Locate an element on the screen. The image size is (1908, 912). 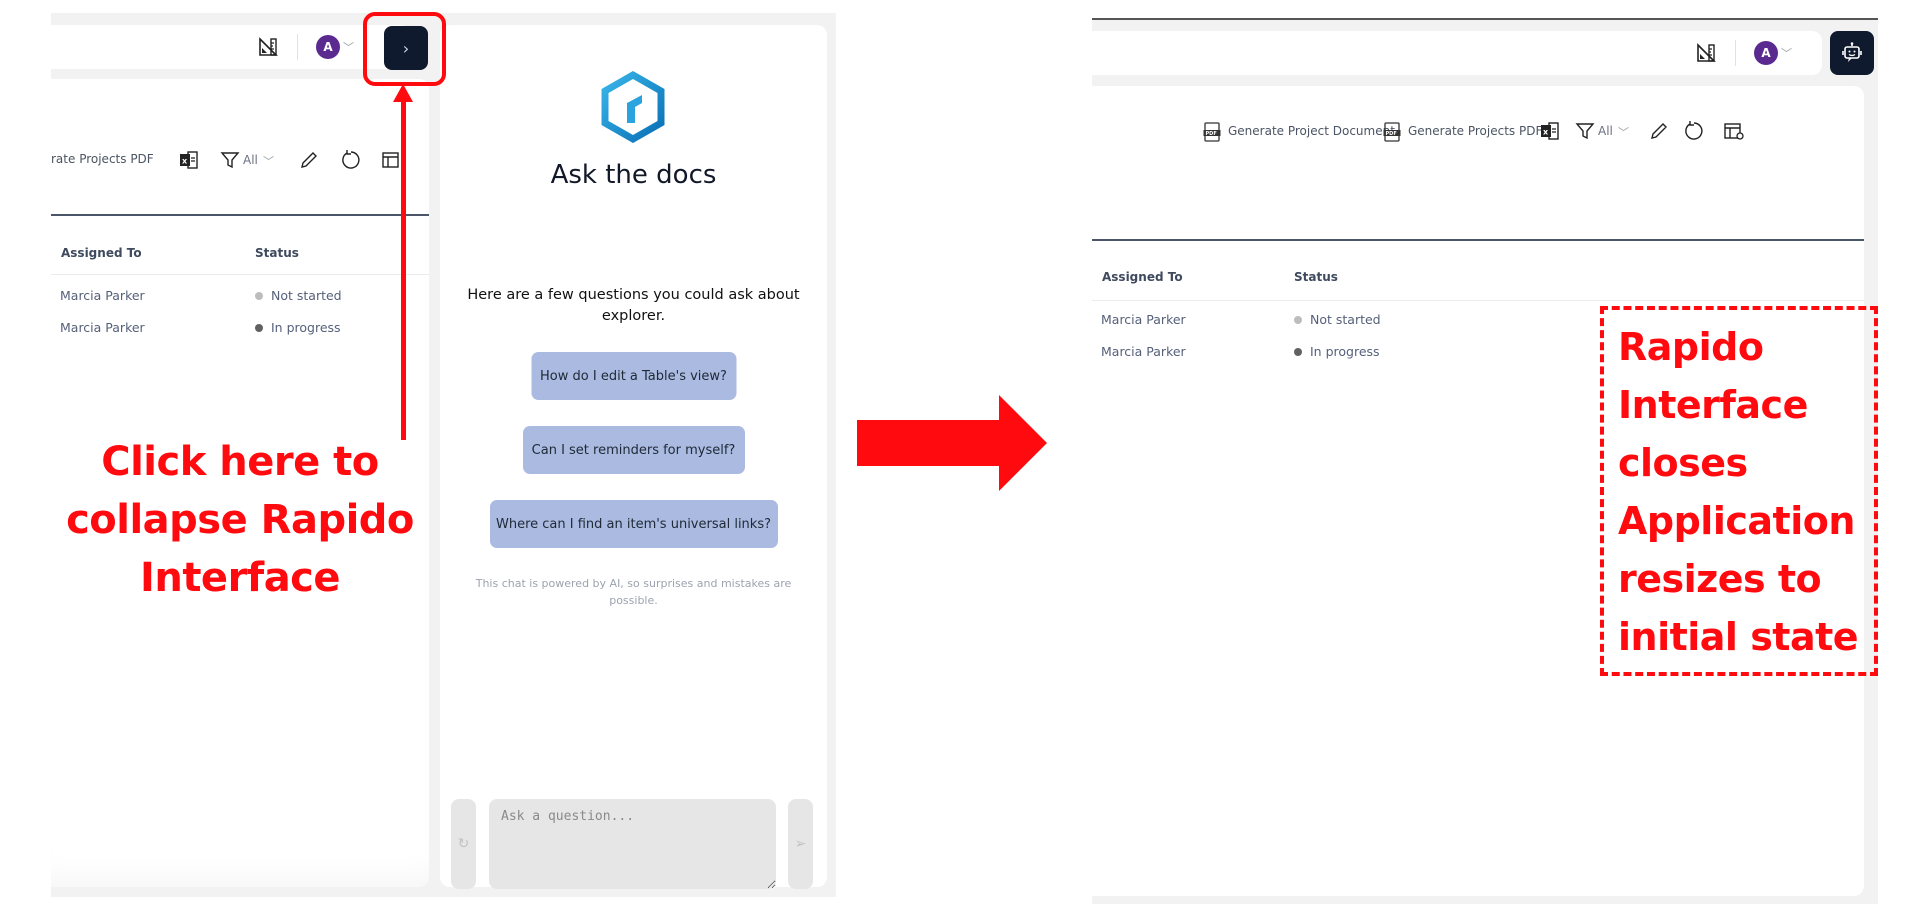
generate-projects-pdf-button: Generate Projects PDF is located at coordinates (1475, 131).